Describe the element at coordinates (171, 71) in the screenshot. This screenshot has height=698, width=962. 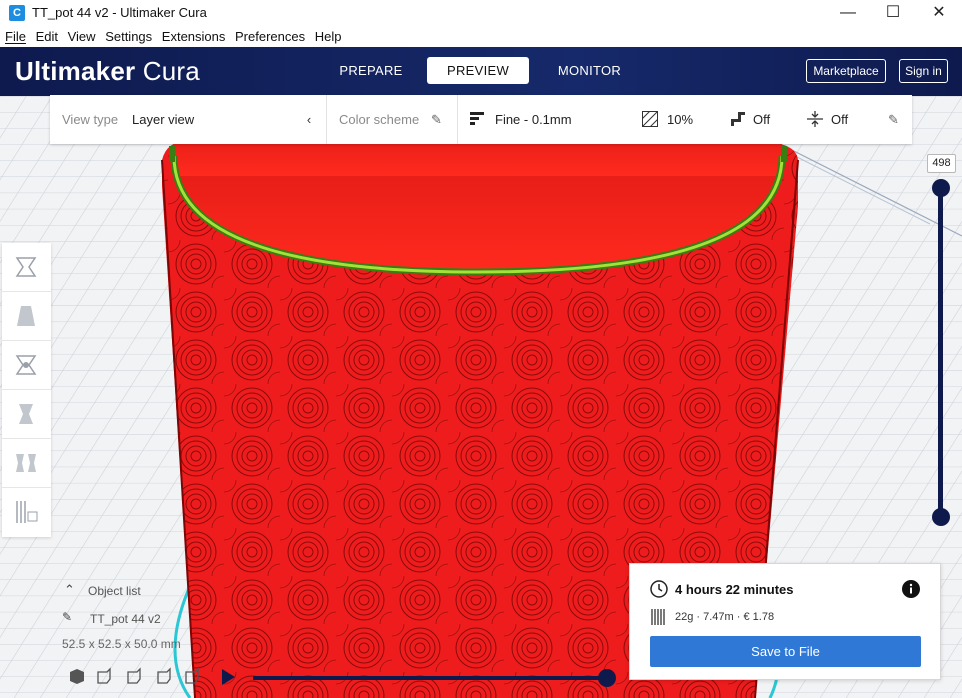
I see `logo-light-text: Cura` at that location.